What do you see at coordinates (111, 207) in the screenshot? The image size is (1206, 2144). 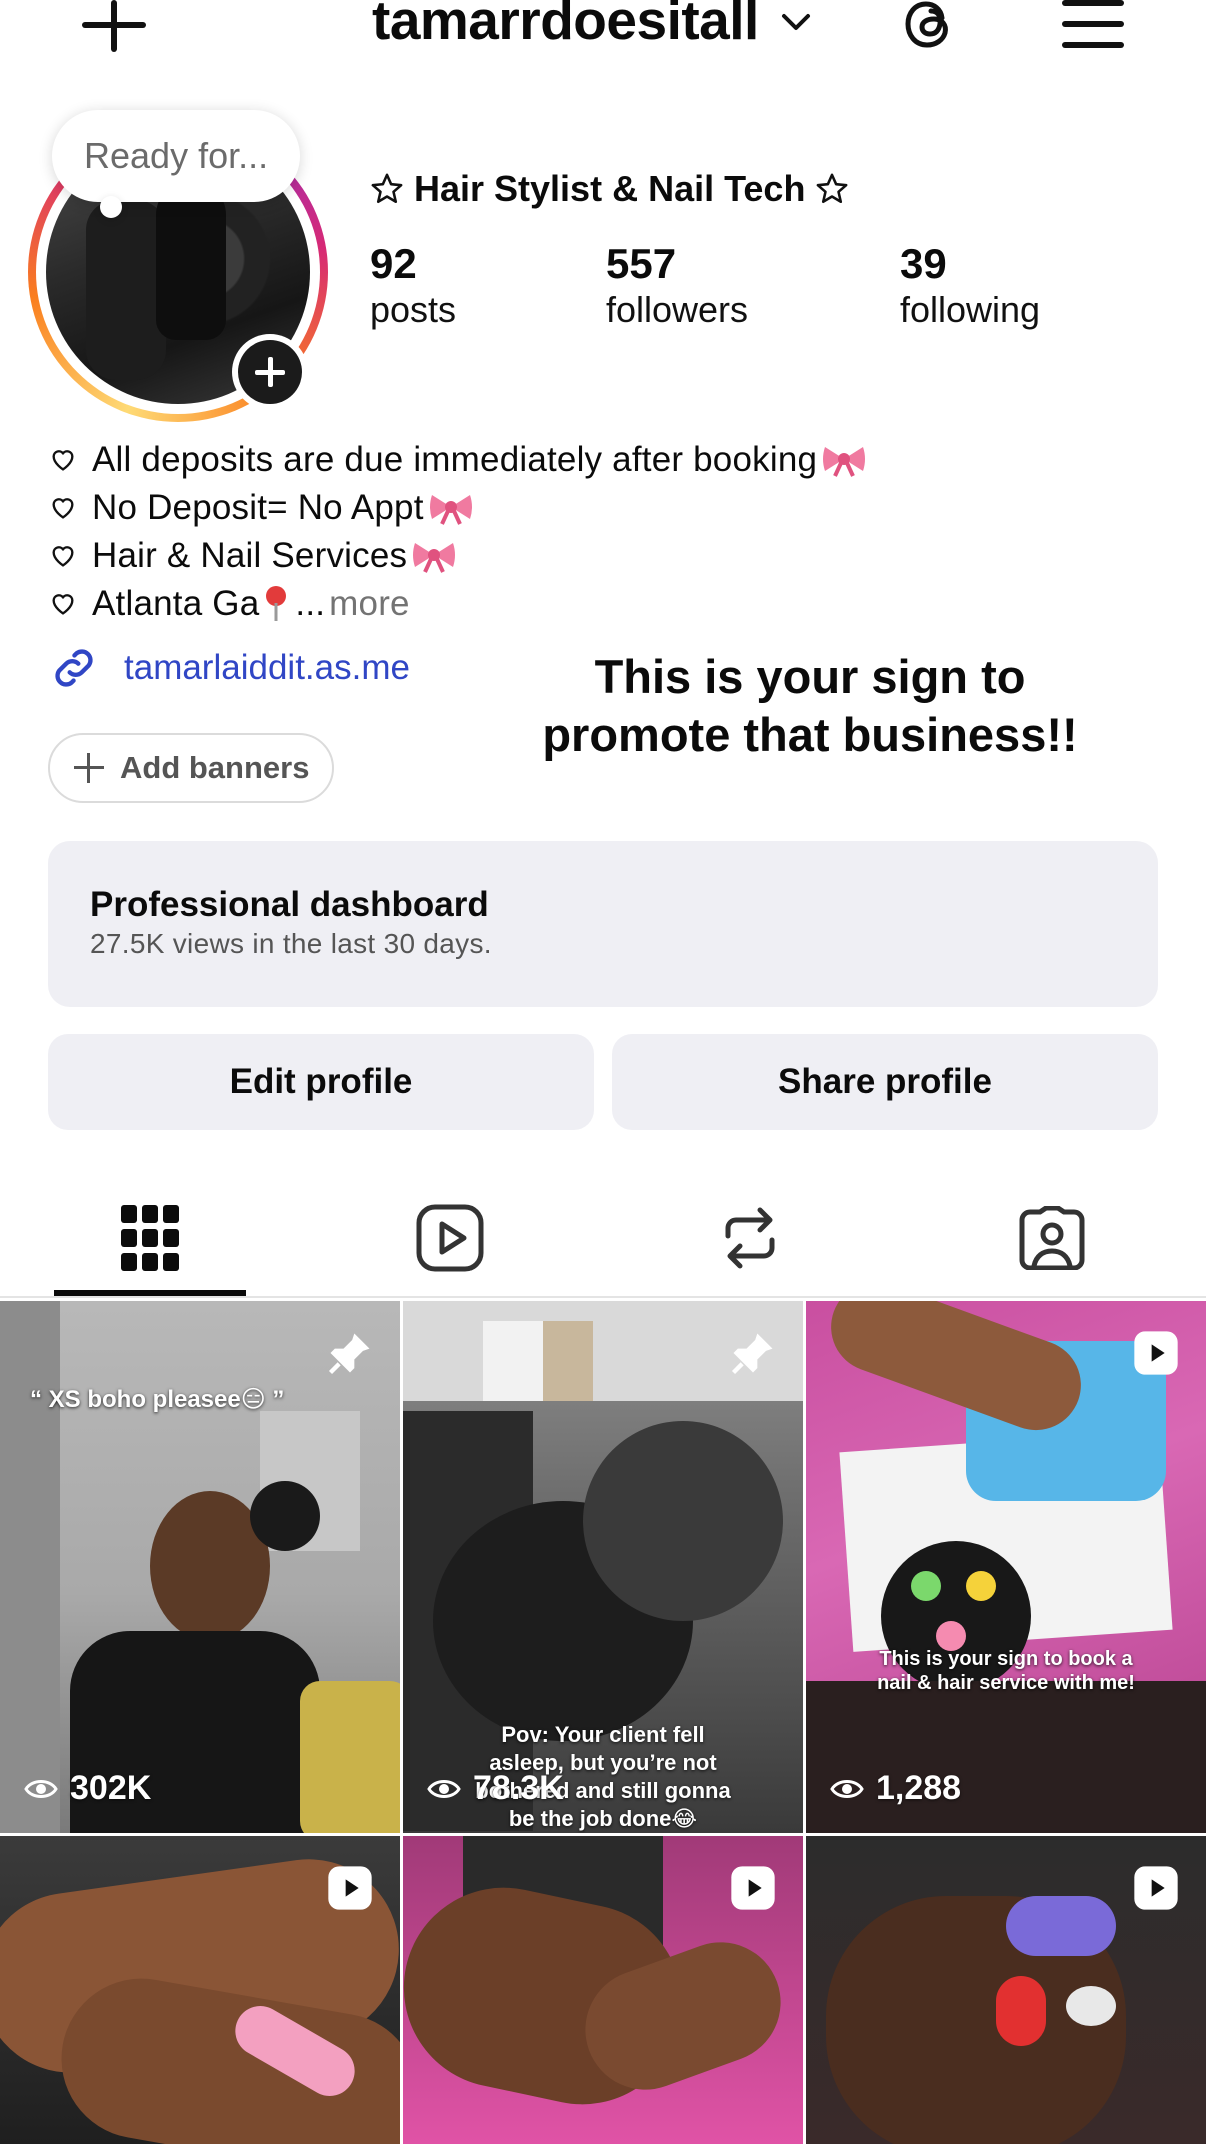 I see `note-tail` at bounding box center [111, 207].